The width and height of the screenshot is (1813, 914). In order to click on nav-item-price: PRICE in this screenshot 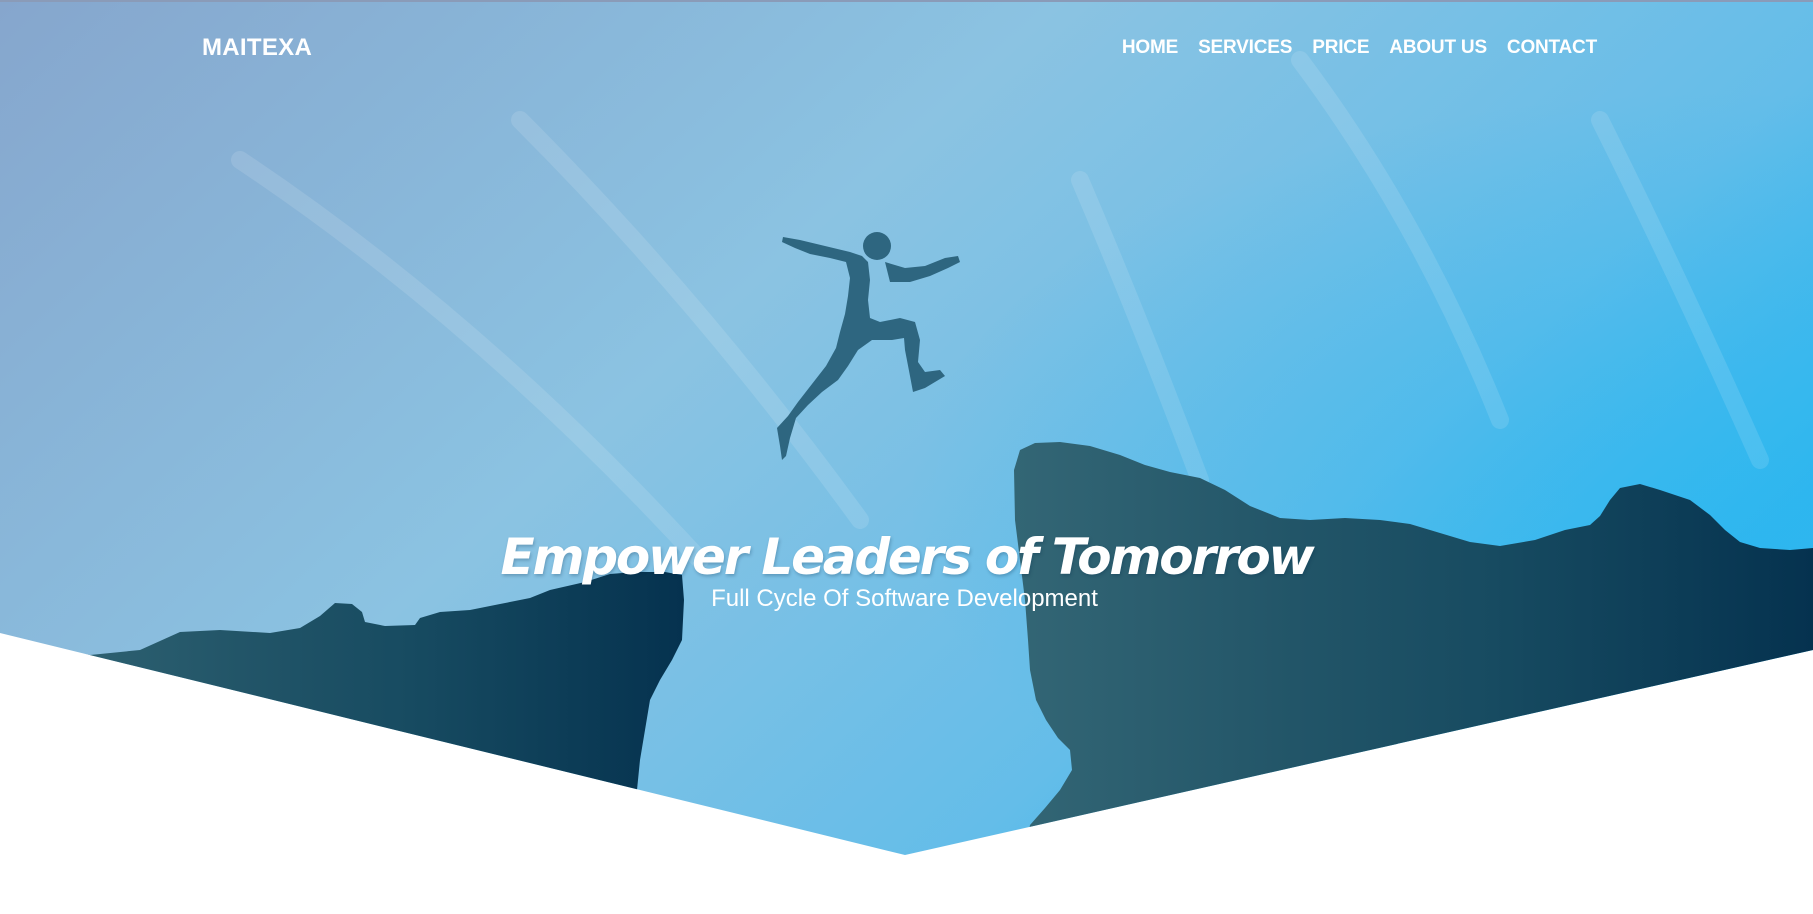, I will do `click(1340, 48)`.